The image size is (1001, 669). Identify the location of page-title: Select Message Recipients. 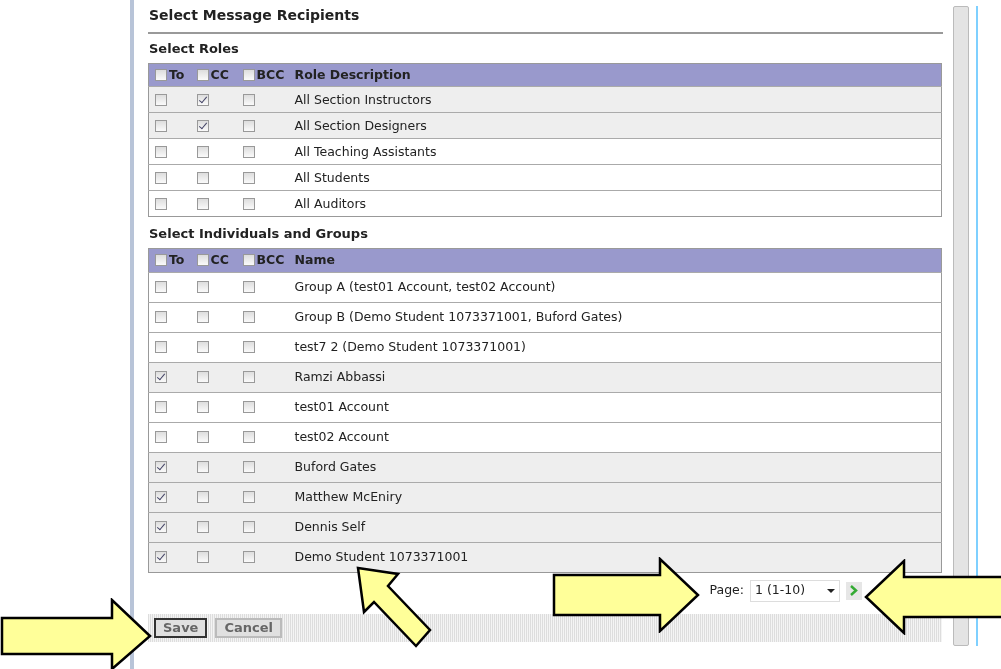
(545, 18).